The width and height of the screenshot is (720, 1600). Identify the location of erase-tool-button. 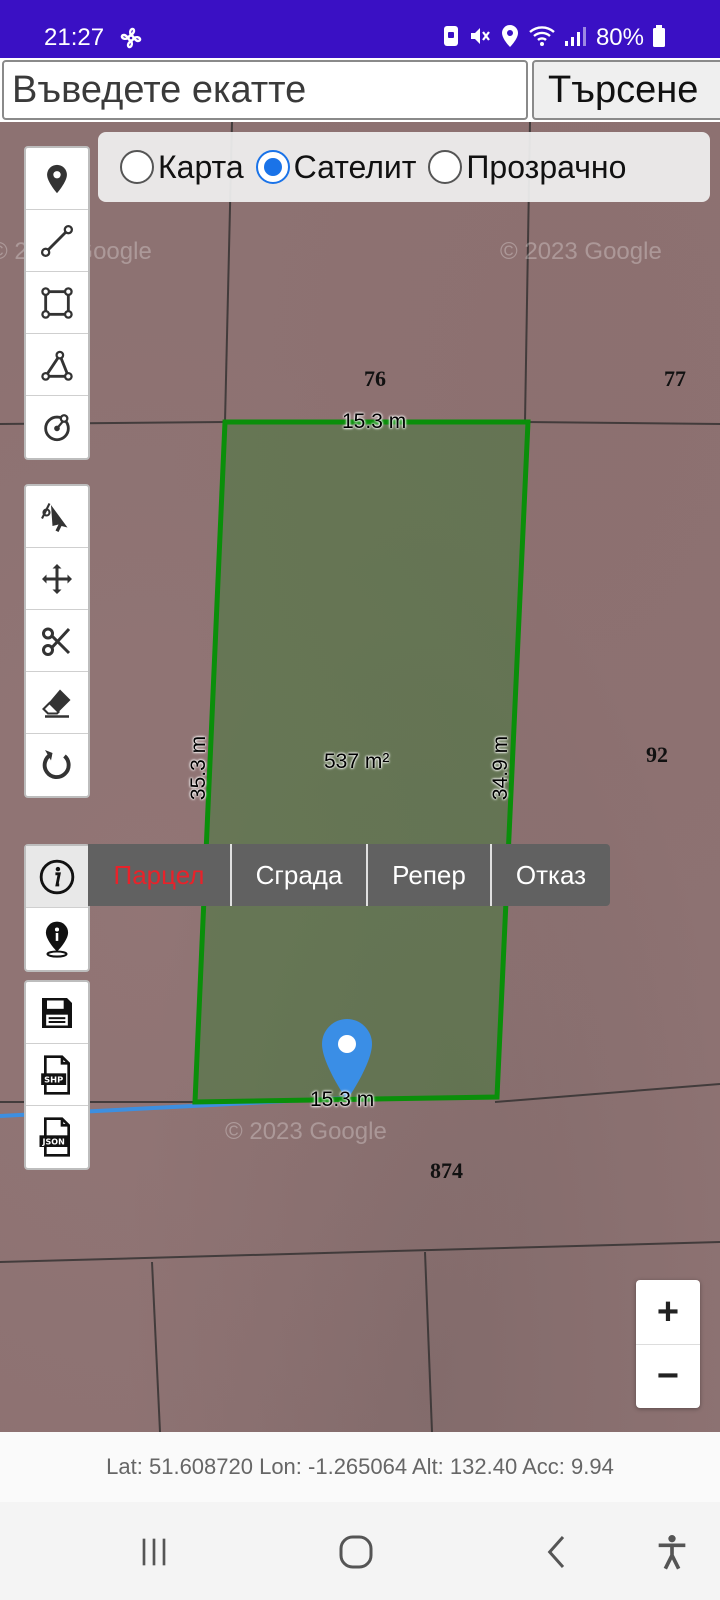
(57, 703).